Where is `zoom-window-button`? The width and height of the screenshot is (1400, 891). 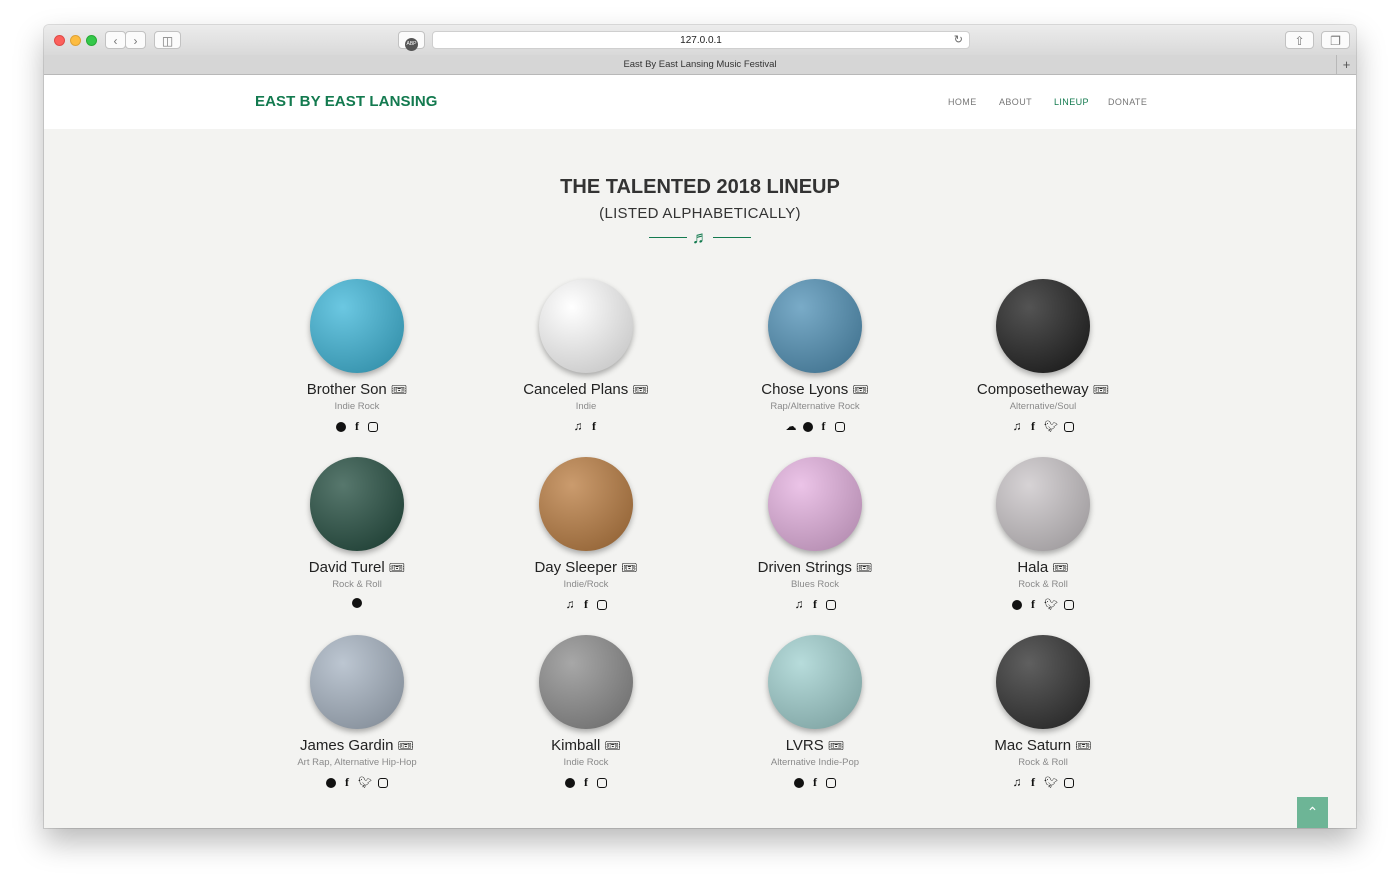 zoom-window-button is located at coordinates (91, 40).